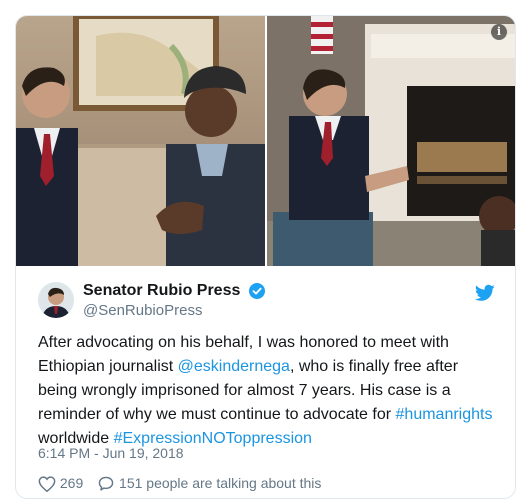 The image size is (526, 501). I want to click on tweet-actions: 269 151 people are talking about this, so click(179, 483).